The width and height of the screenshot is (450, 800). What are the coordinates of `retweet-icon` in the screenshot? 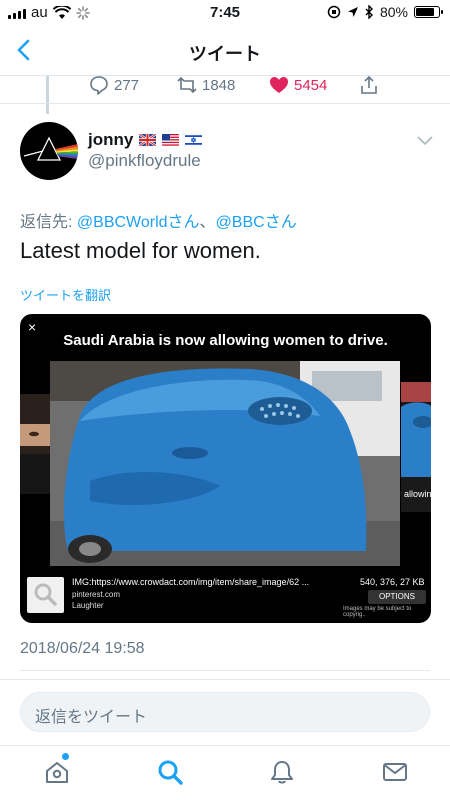 It's located at (187, 85).